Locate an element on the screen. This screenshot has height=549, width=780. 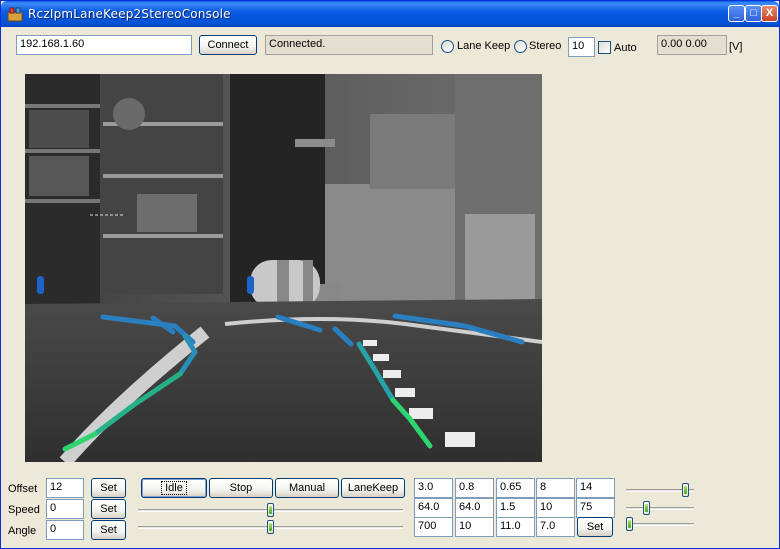
param-r1-c3: 0.65 is located at coordinates (515, 488).